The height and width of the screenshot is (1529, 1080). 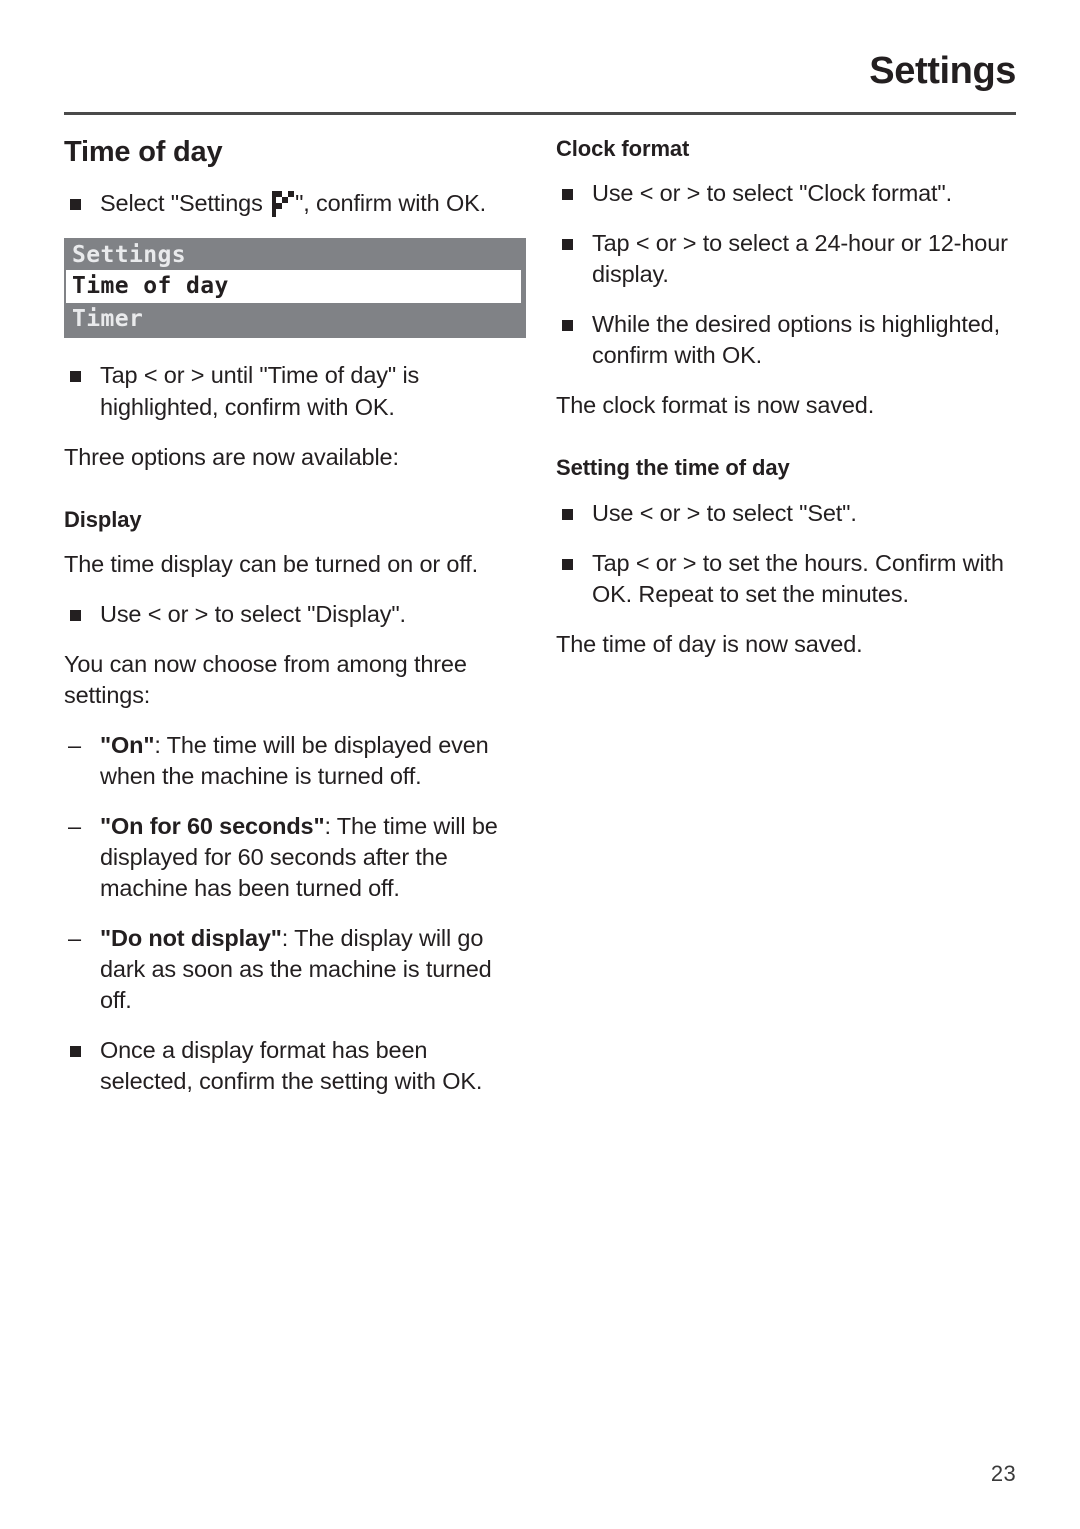 I want to click on section-title-time-of-day: Time of day, so click(x=143, y=152).